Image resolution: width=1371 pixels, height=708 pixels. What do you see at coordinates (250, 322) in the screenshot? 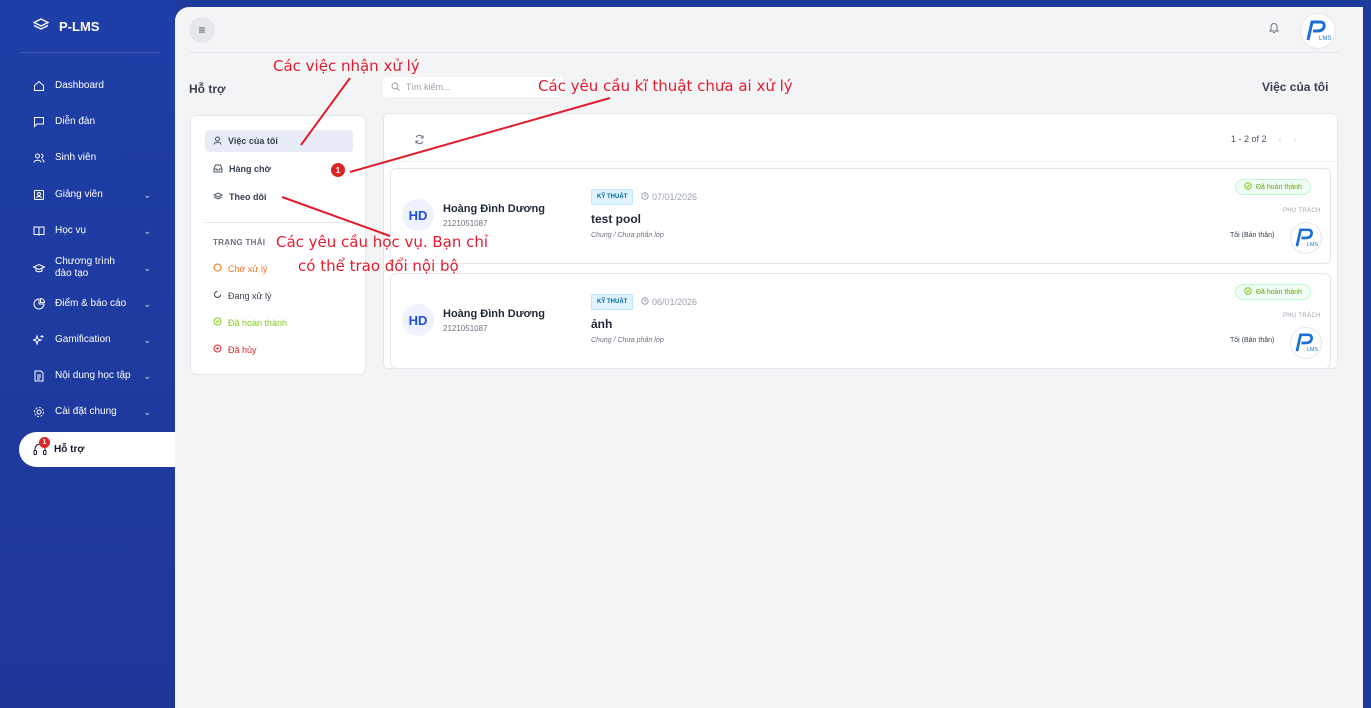
I see `status-completed: Đã hoàn thành` at bounding box center [250, 322].